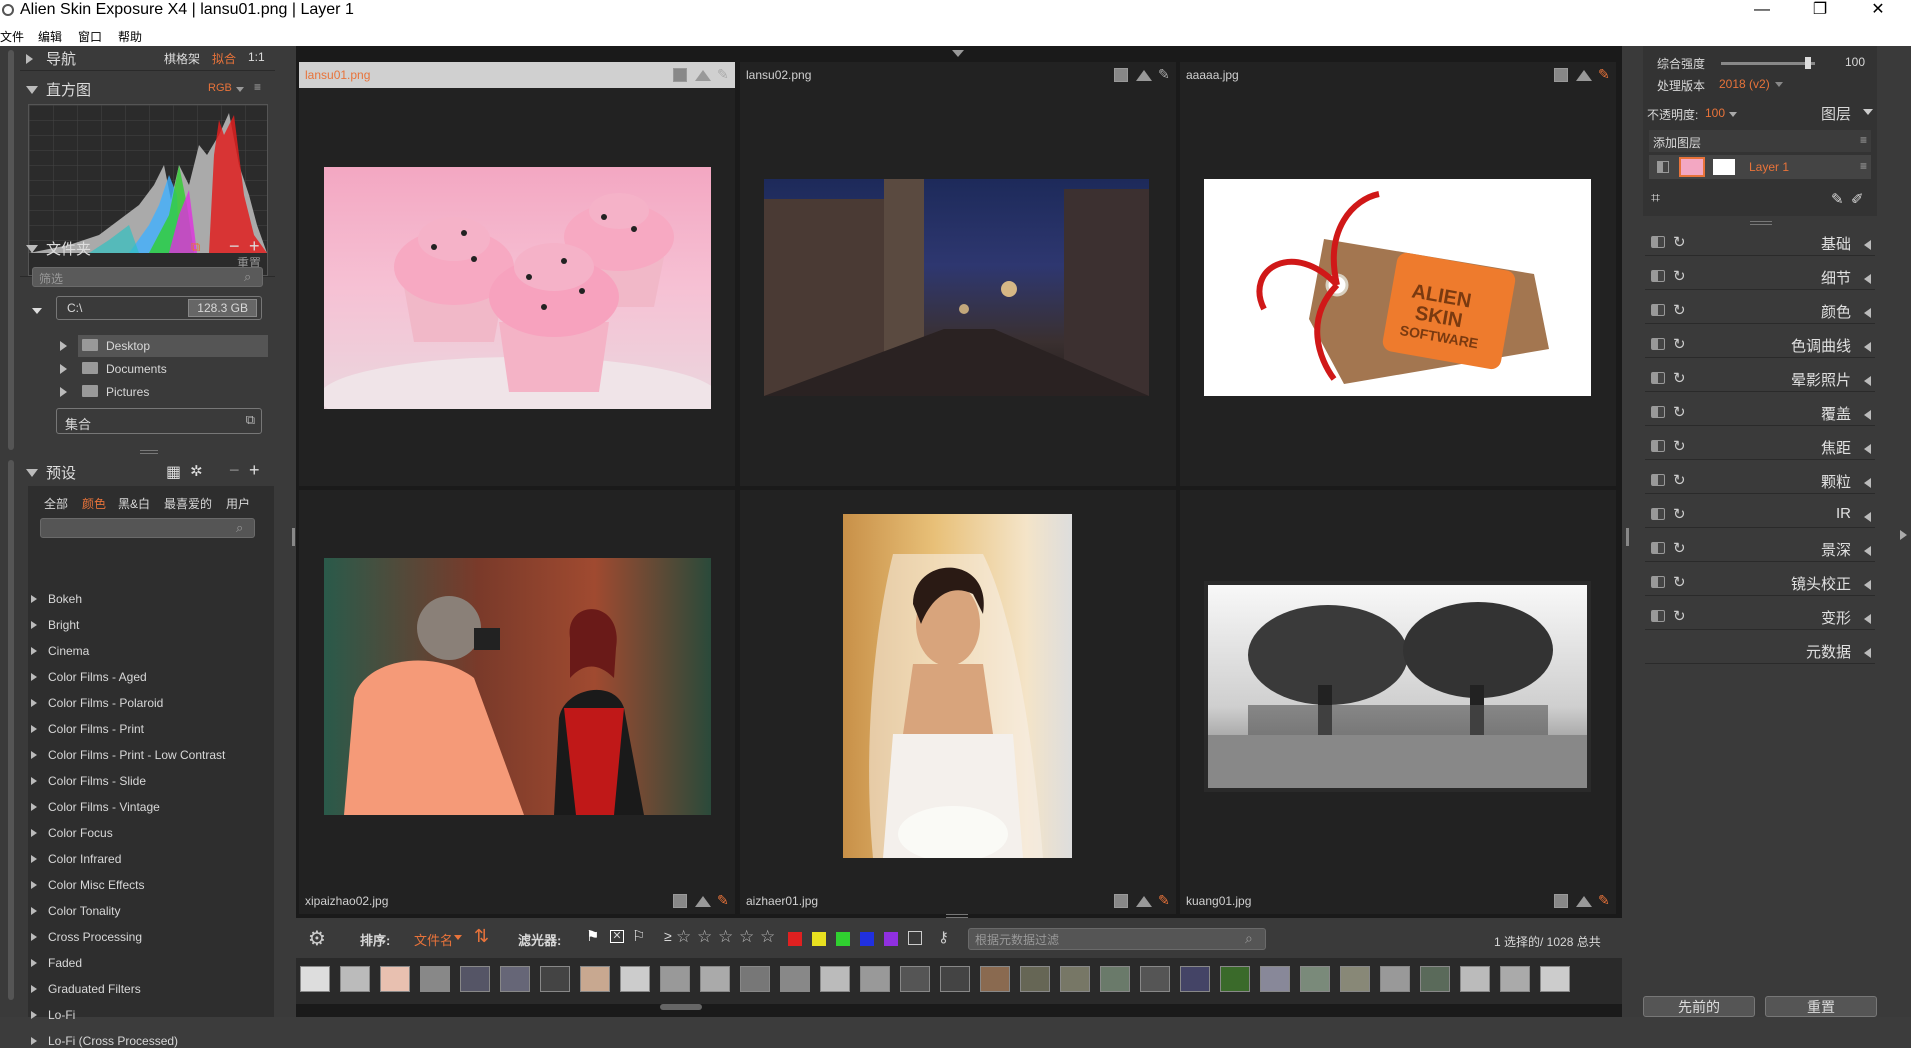 This screenshot has width=1911, height=1048. What do you see at coordinates (234, 246) in the screenshot?
I see `remove-folder-icon: −` at bounding box center [234, 246].